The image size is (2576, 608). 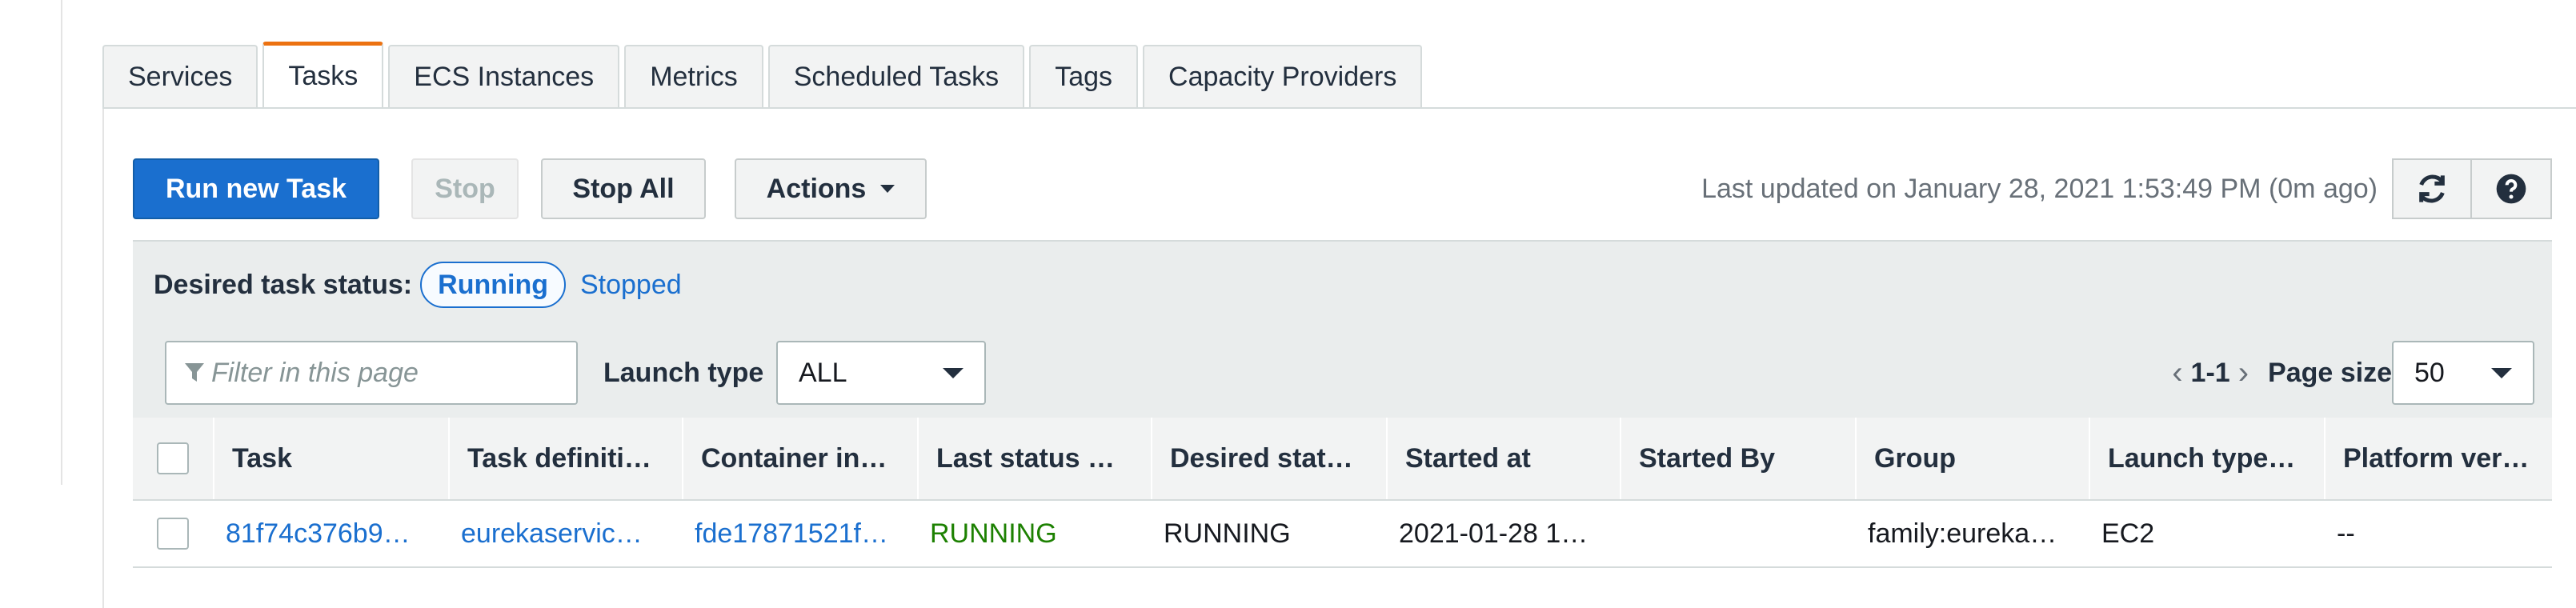 I want to click on launch-type-label: Launch type, so click(x=683, y=373).